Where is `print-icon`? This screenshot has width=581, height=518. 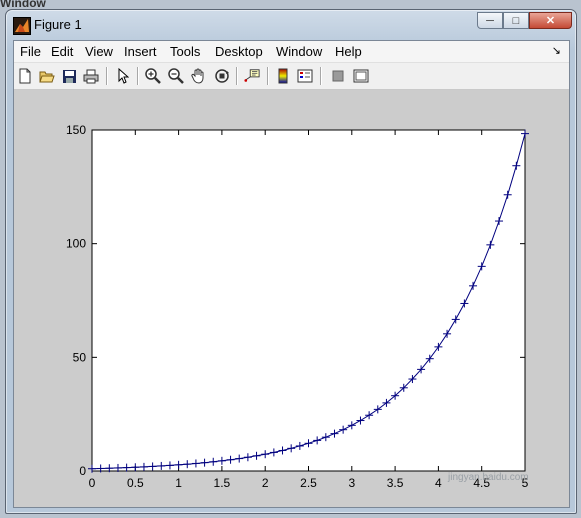
print-icon is located at coordinates (91, 76).